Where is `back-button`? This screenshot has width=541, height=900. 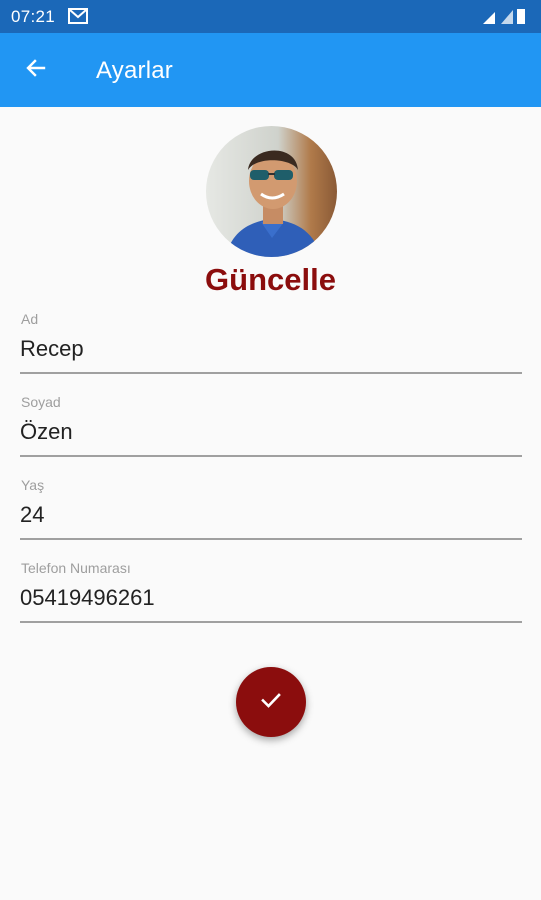
back-button is located at coordinates (36, 70).